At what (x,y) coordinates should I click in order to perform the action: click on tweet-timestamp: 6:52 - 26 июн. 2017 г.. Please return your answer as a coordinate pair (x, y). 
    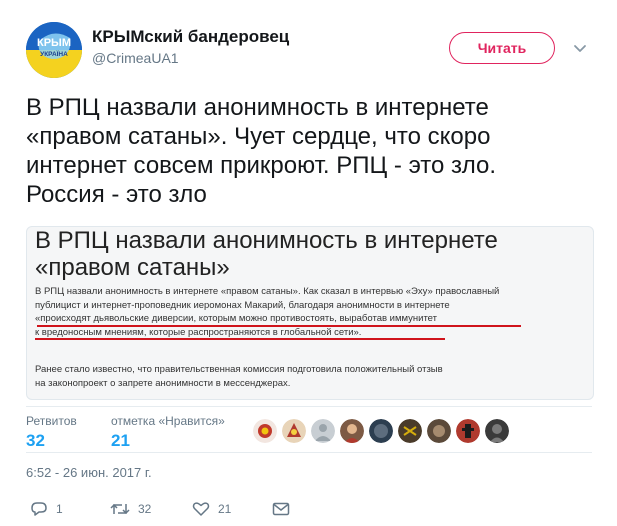
    Looking at the image, I should click on (89, 472).